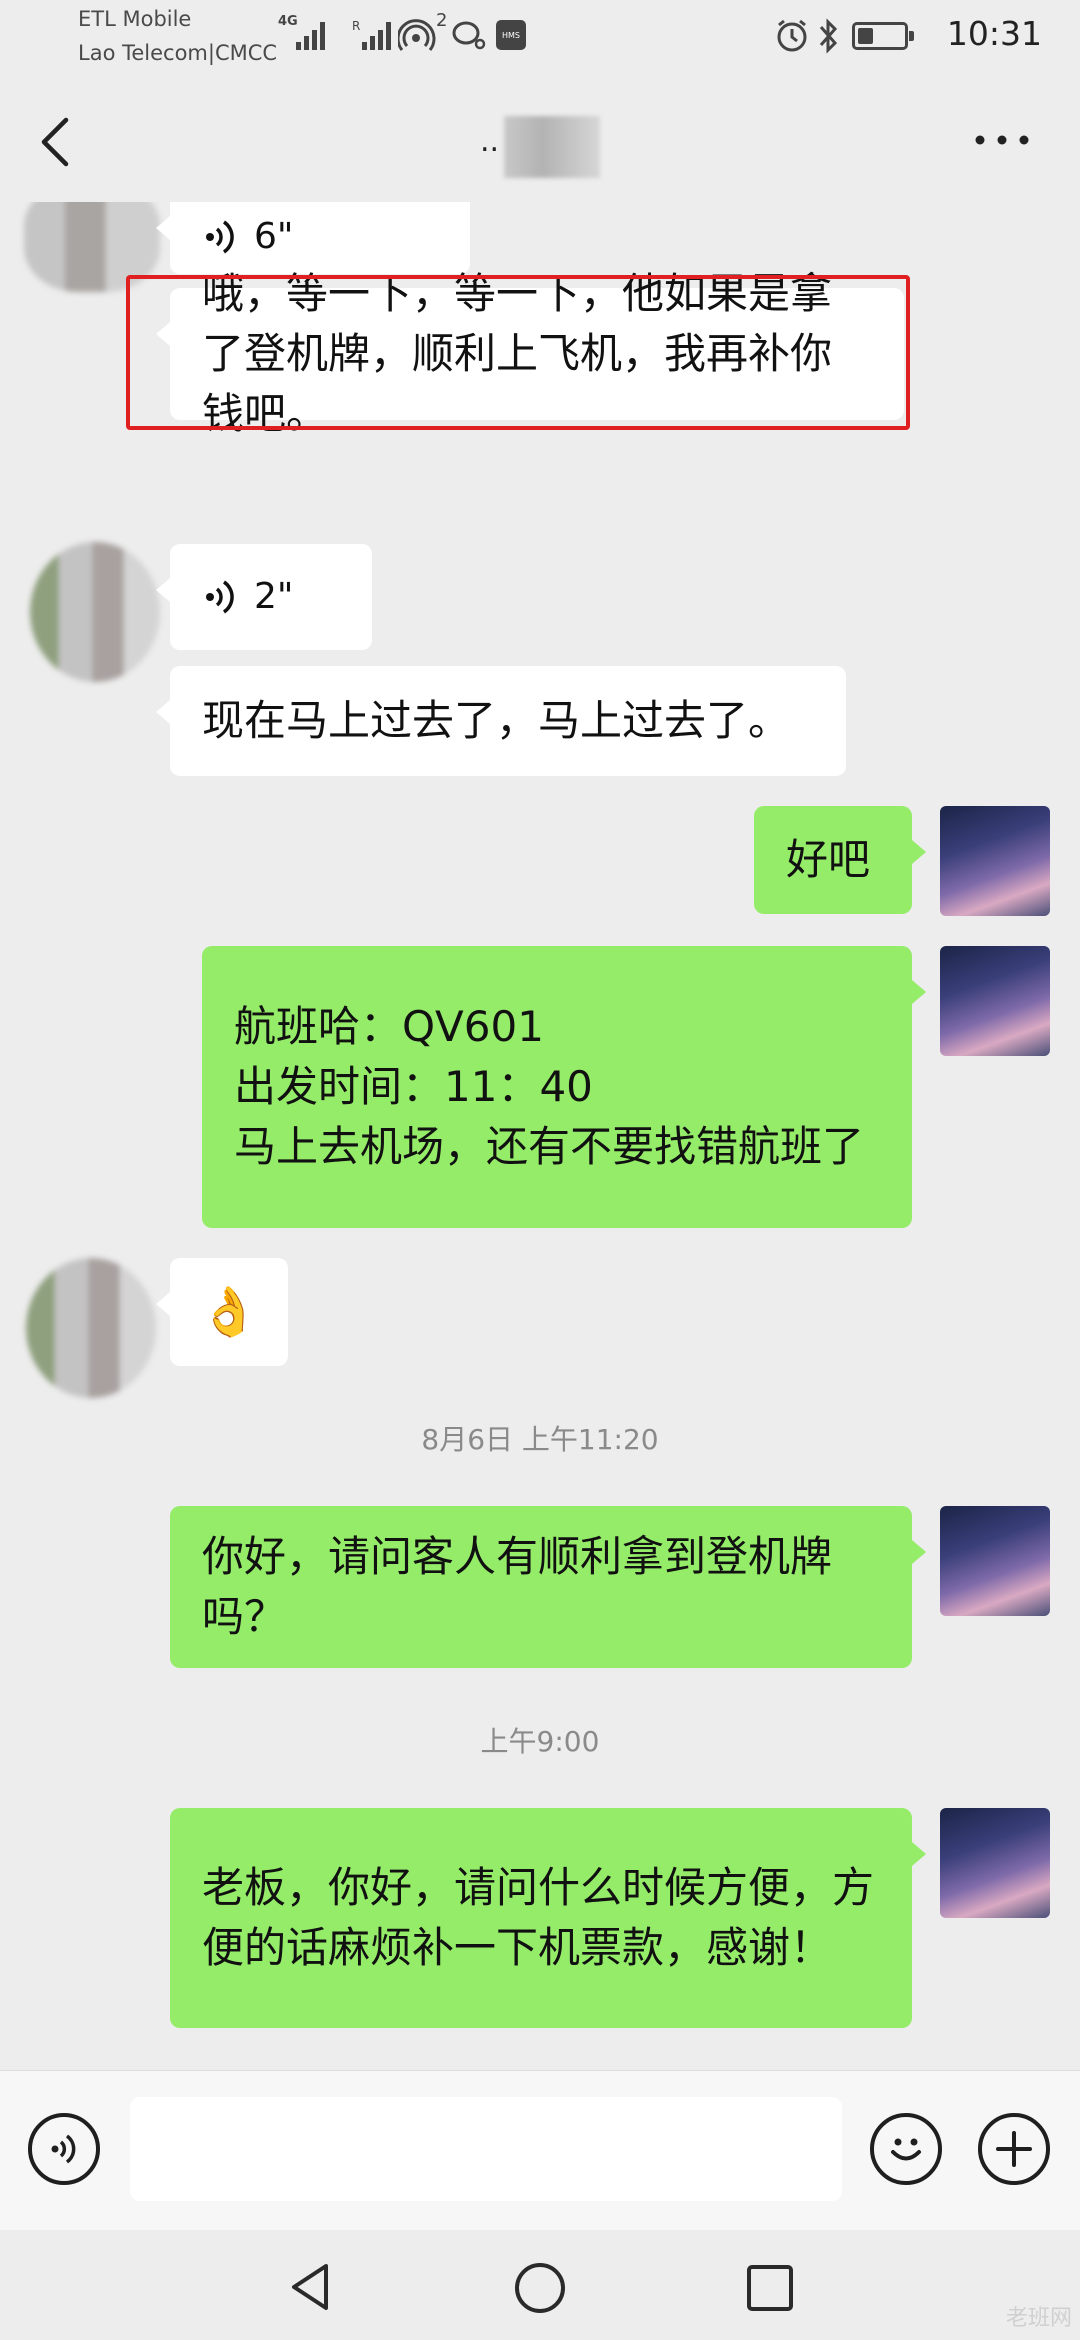  Describe the element at coordinates (486, 2149) in the screenshot. I see `message-input` at that location.